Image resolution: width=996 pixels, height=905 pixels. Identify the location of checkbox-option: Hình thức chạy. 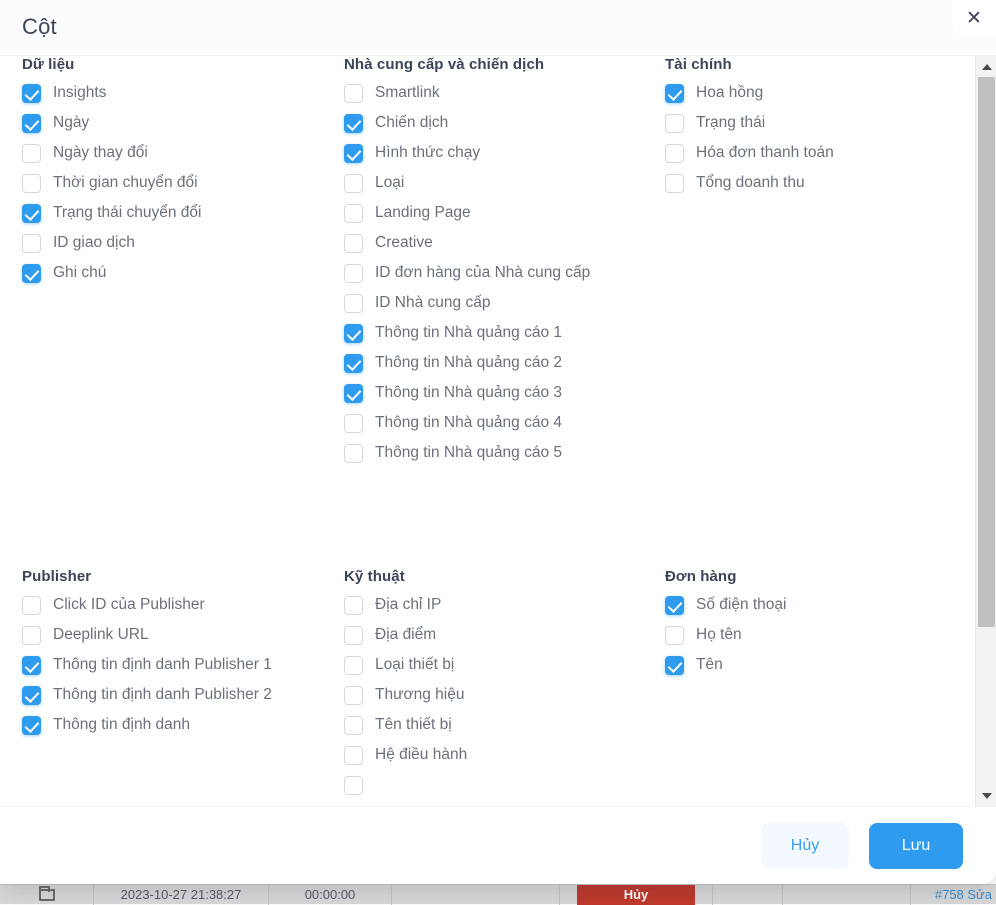
(494, 153).